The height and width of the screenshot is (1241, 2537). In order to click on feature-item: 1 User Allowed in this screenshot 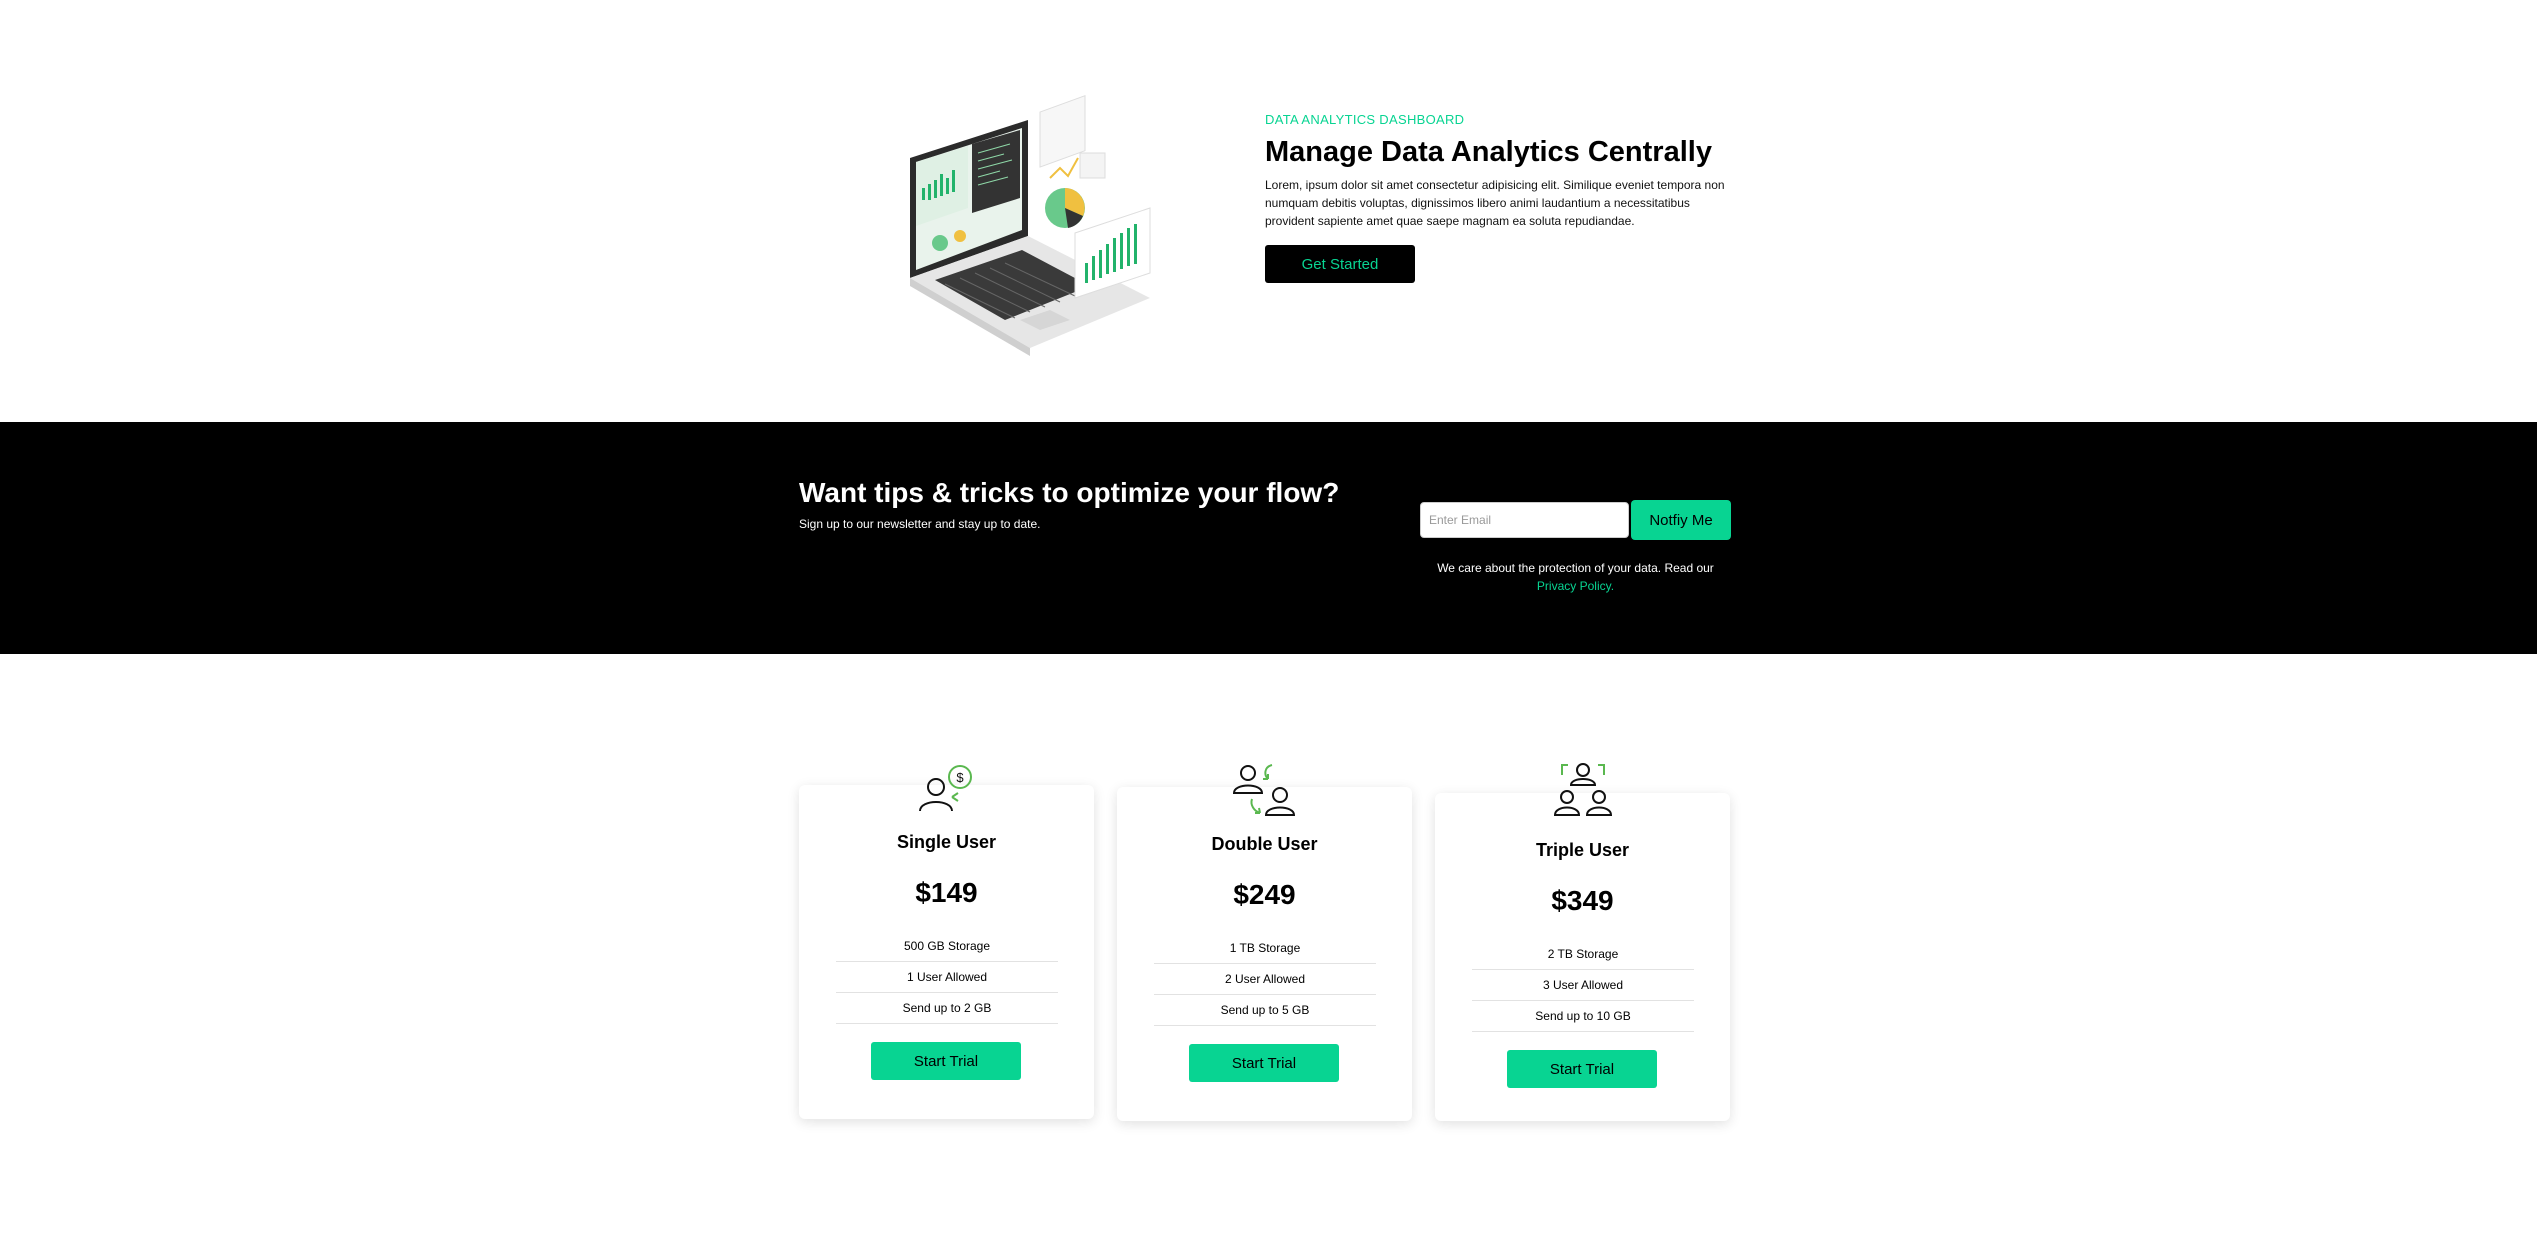, I will do `click(947, 977)`.